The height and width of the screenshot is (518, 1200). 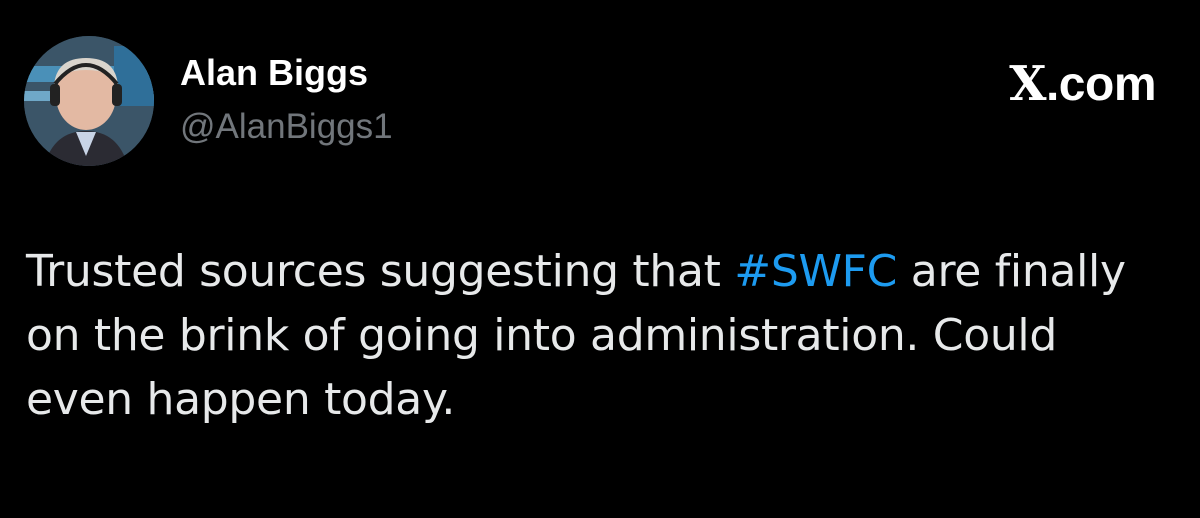 What do you see at coordinates (1027, 84) in the screenshot?
I see `x-icon: X` at bounding box center [1027, 84].